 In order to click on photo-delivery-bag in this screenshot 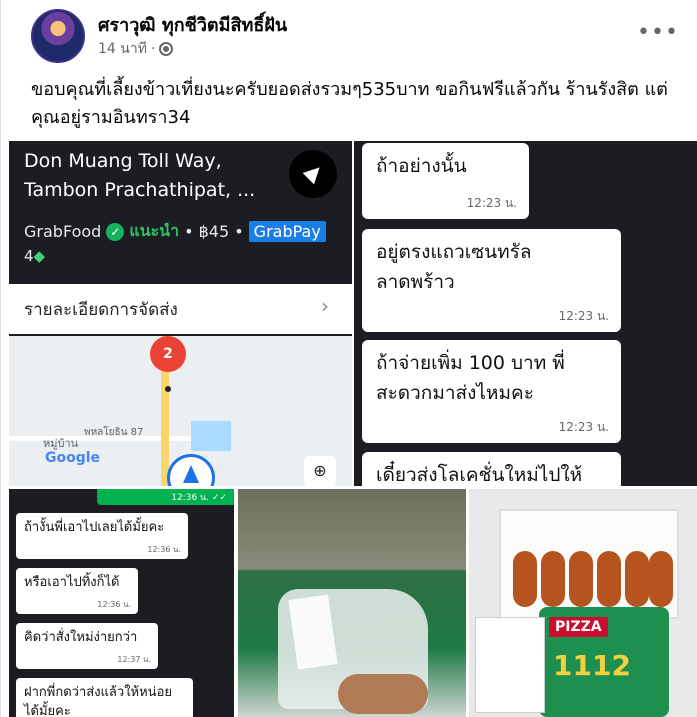, I will do `click(352, 603)`.